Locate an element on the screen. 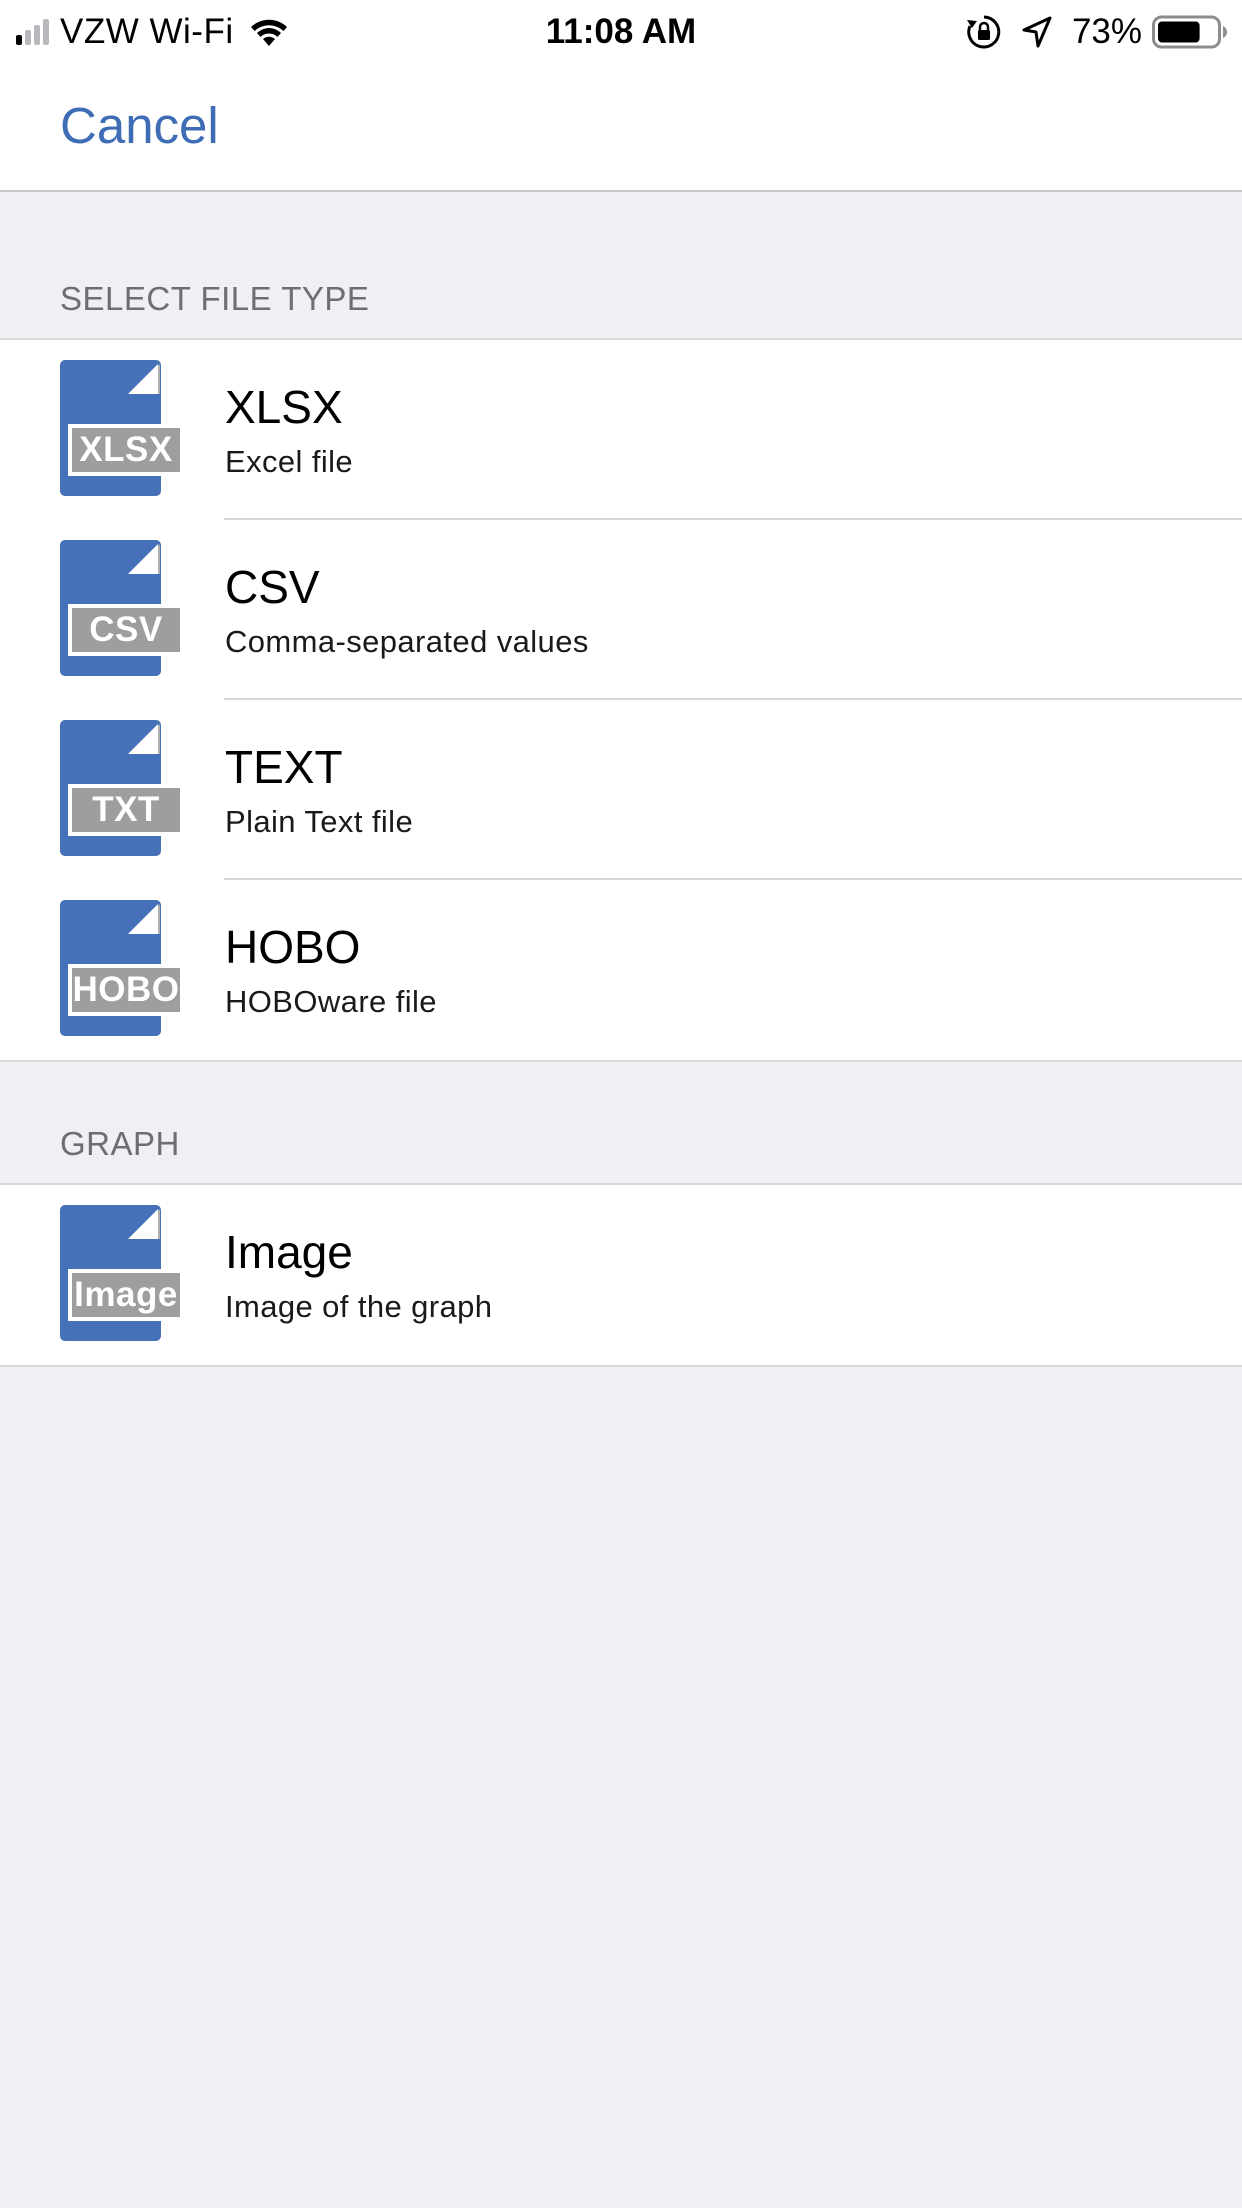 This screenshot has height=2208, width=1242. file-type-row-hobo: HOBO HOBO HOBOware file is located at coordinates (621, 970).